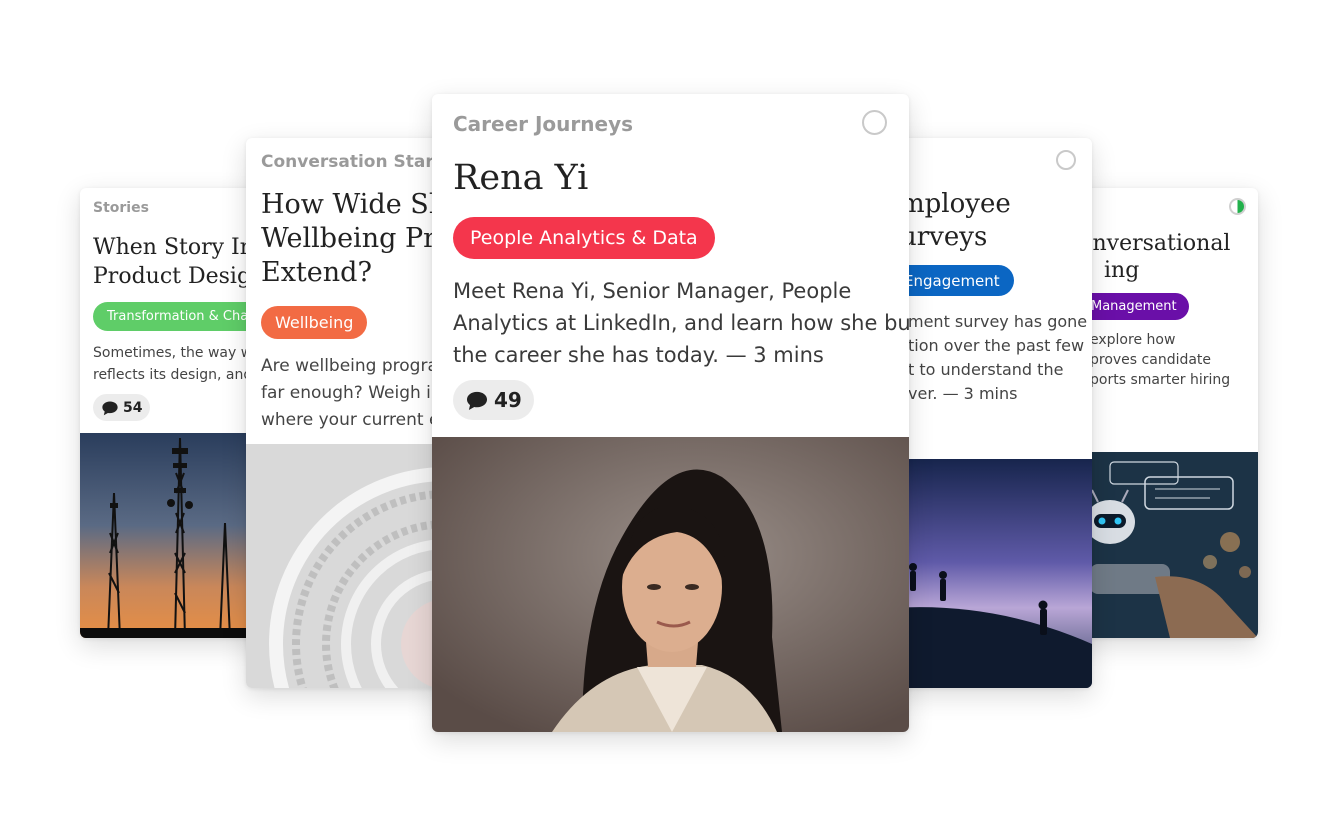 This screenshot has height=826, width=1340. I want to click on card-image-portrait, so click(670, 584).